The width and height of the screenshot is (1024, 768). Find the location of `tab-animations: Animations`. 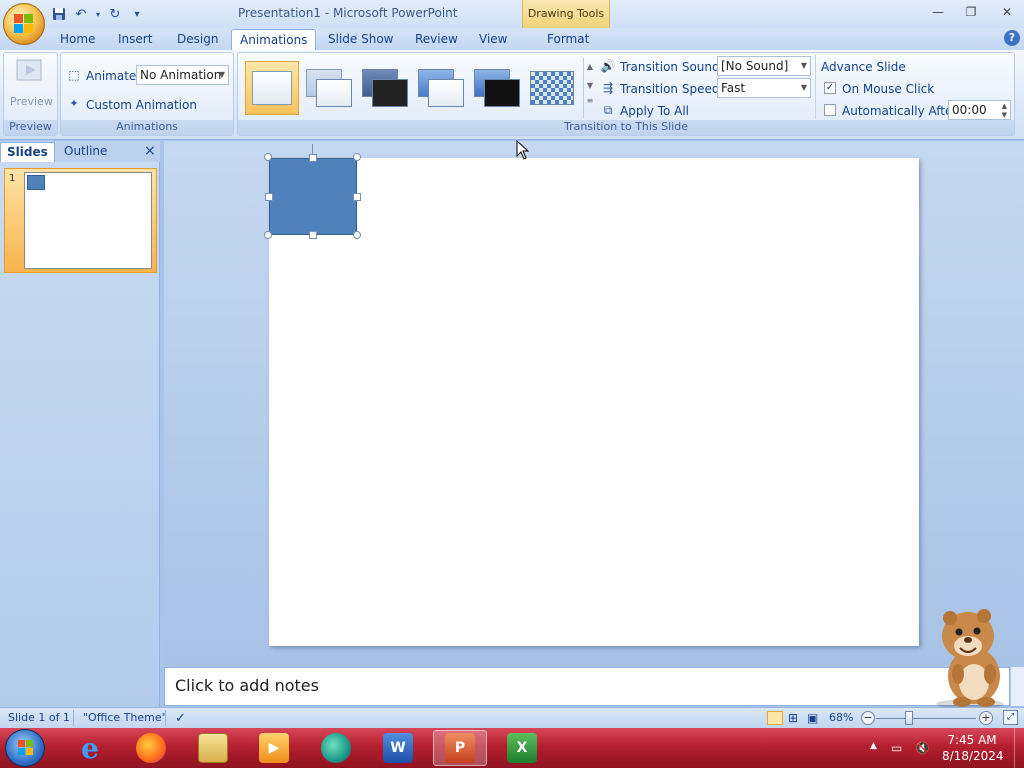

tab-animations: Animations is located at coordinates (274, 39).